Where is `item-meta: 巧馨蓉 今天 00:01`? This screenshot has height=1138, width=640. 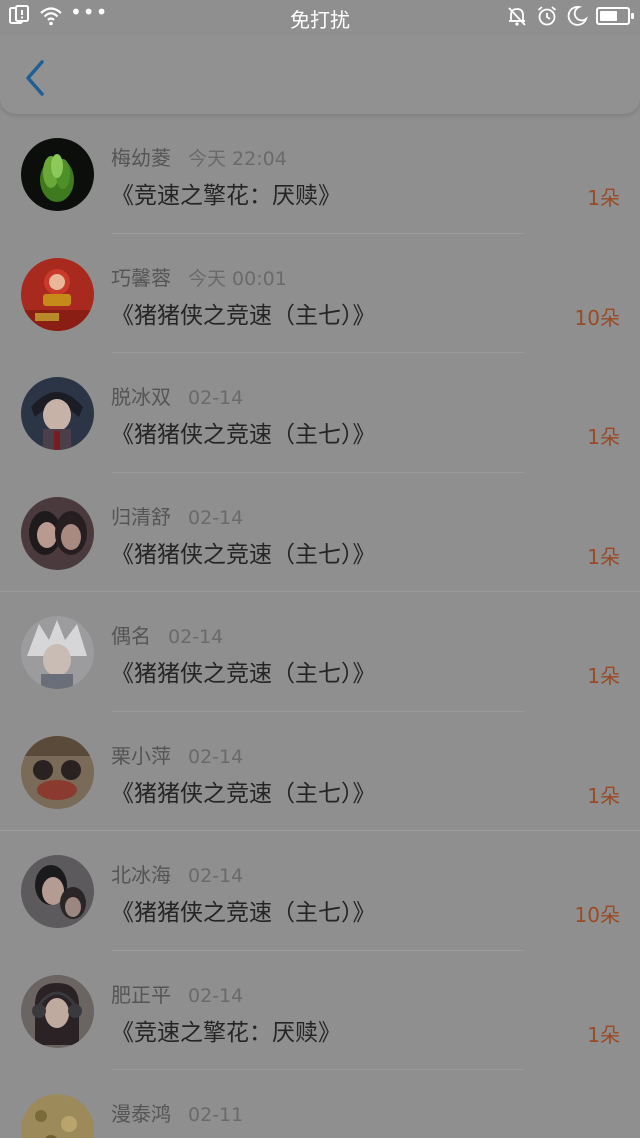
item-meta: 巧馨蓉 今天 00:01 is located at coordinates (199, 276).